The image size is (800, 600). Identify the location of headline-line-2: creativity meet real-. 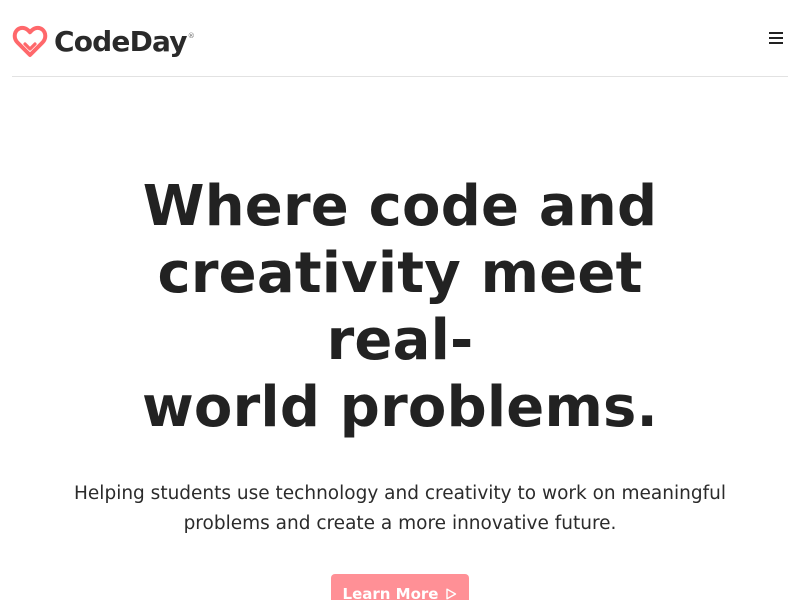
(400, 307).